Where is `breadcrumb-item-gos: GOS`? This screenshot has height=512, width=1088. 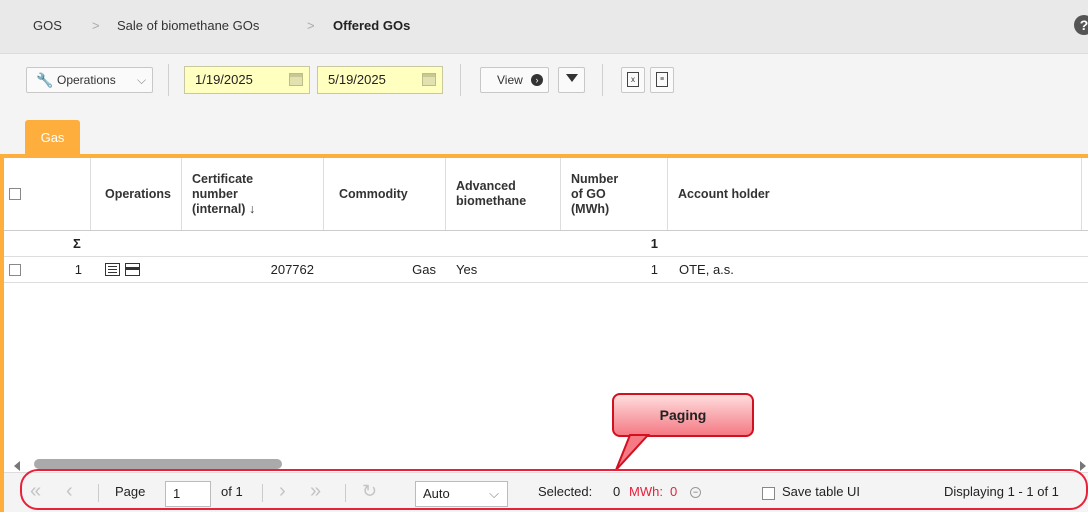
breadcrumb-item-gos: GOS is located at coordinates (47, 25).